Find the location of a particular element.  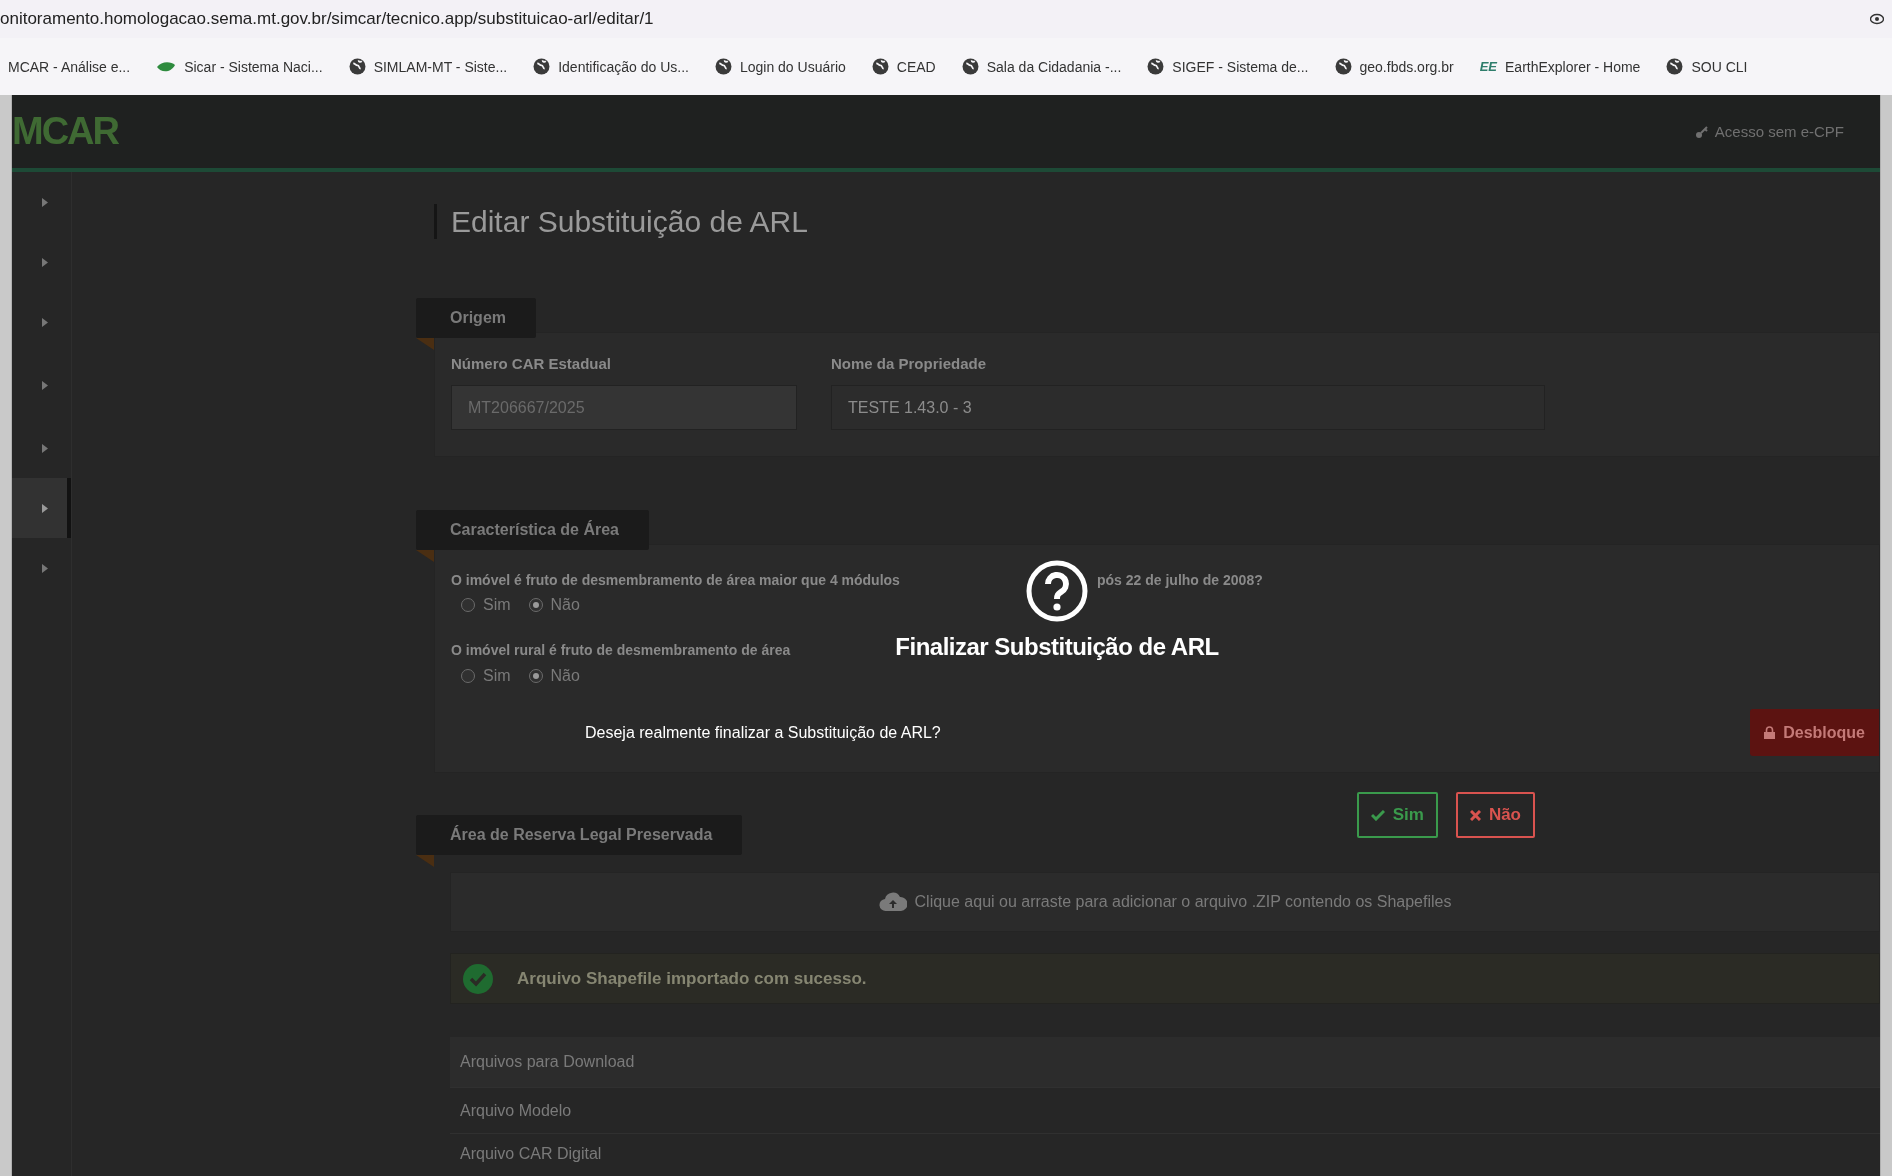

table-header: Arquivos para Download is located at coordinates (1165, 1062).